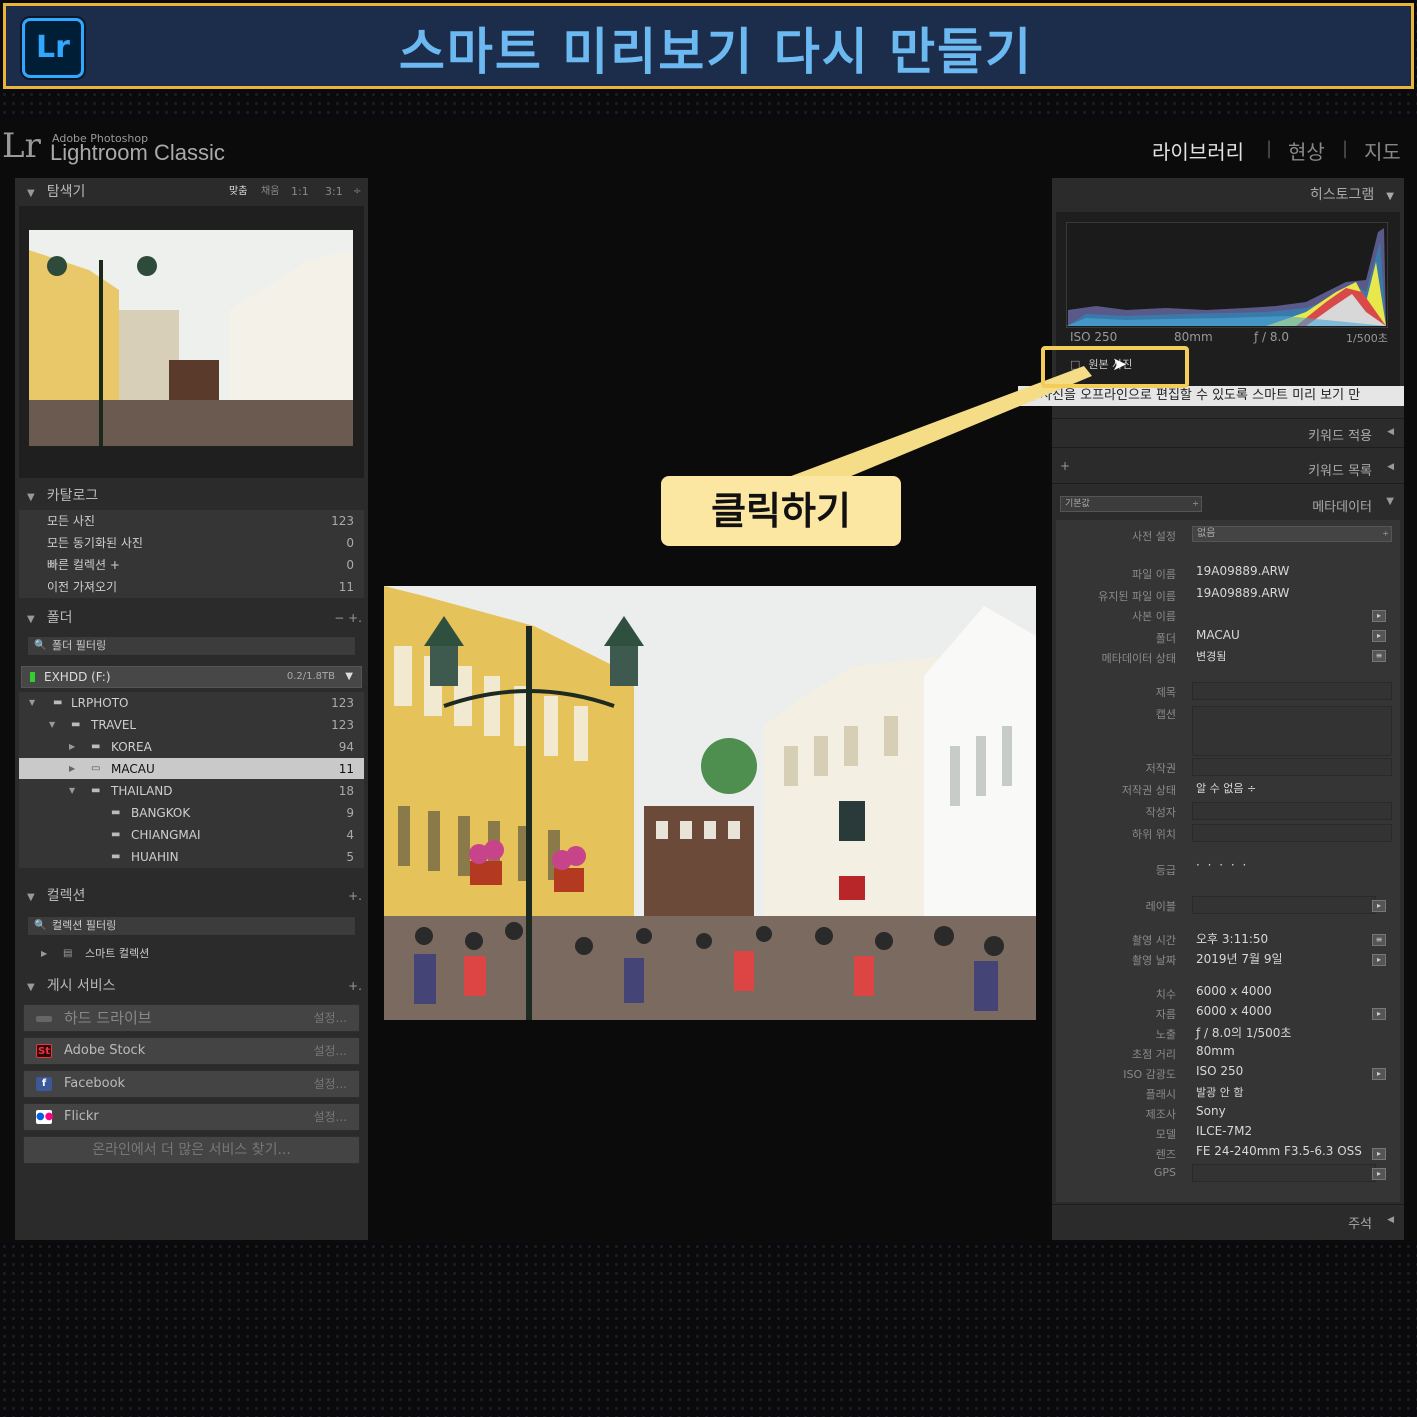 The image size is (1417, 1417). Describe the element at coordinates (931, 425) in the screenshot. I see `callout-pointer` at that location.